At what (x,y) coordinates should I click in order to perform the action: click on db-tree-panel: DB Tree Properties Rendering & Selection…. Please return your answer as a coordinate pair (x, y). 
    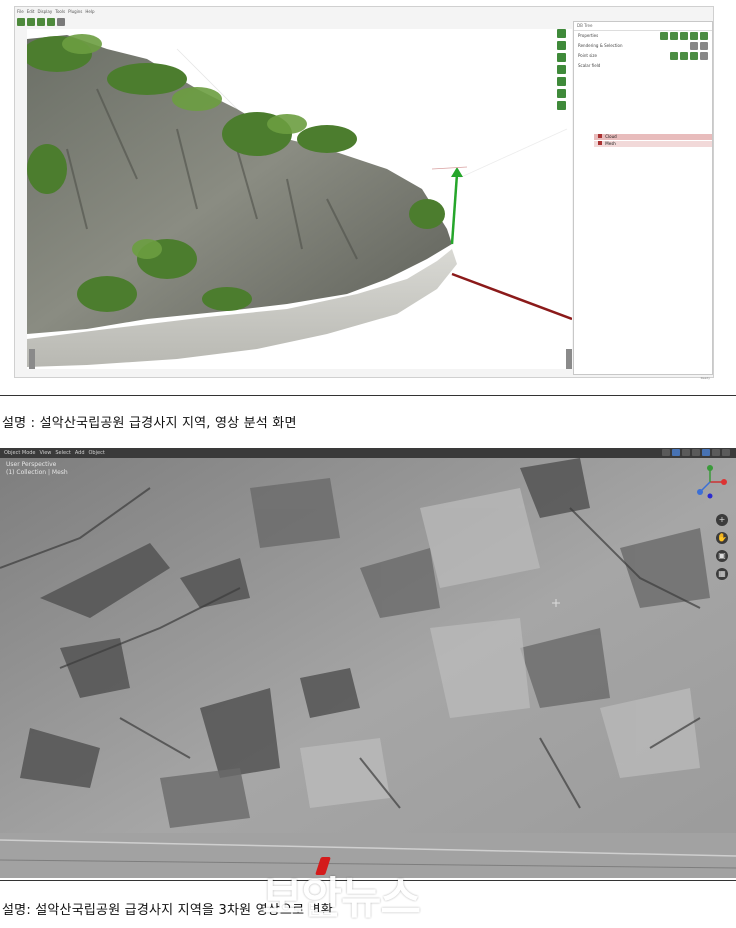
    Looking at the image, I should click on (643, 200).